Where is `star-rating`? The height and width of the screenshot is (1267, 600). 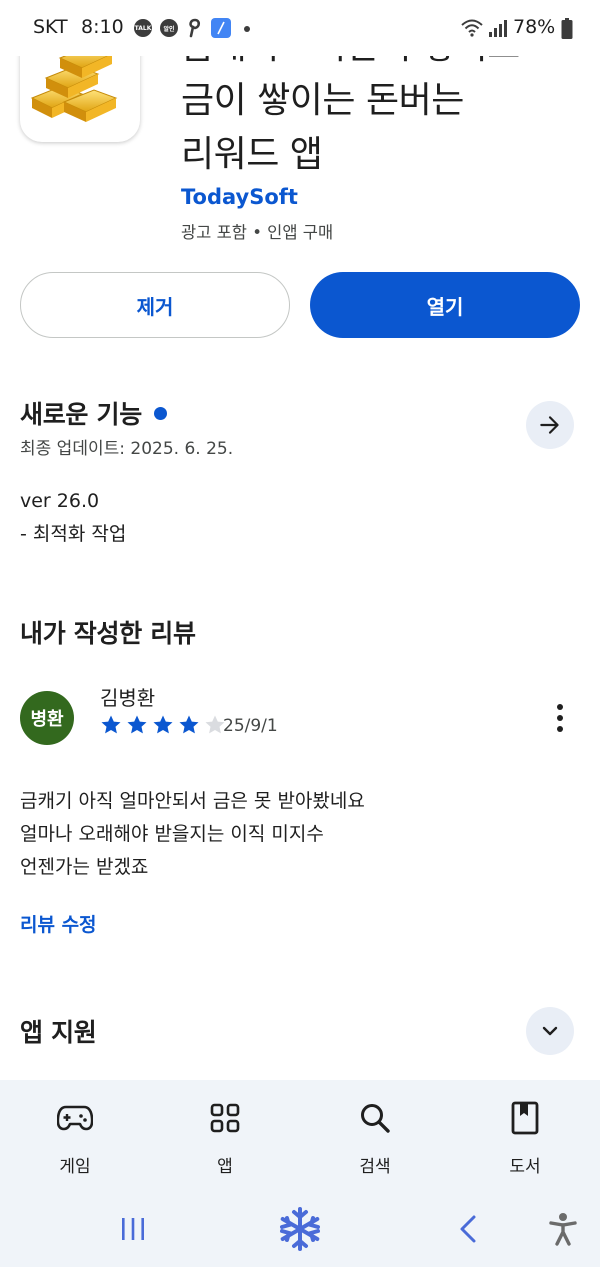
star-rating is located at coordinates (163, 725).